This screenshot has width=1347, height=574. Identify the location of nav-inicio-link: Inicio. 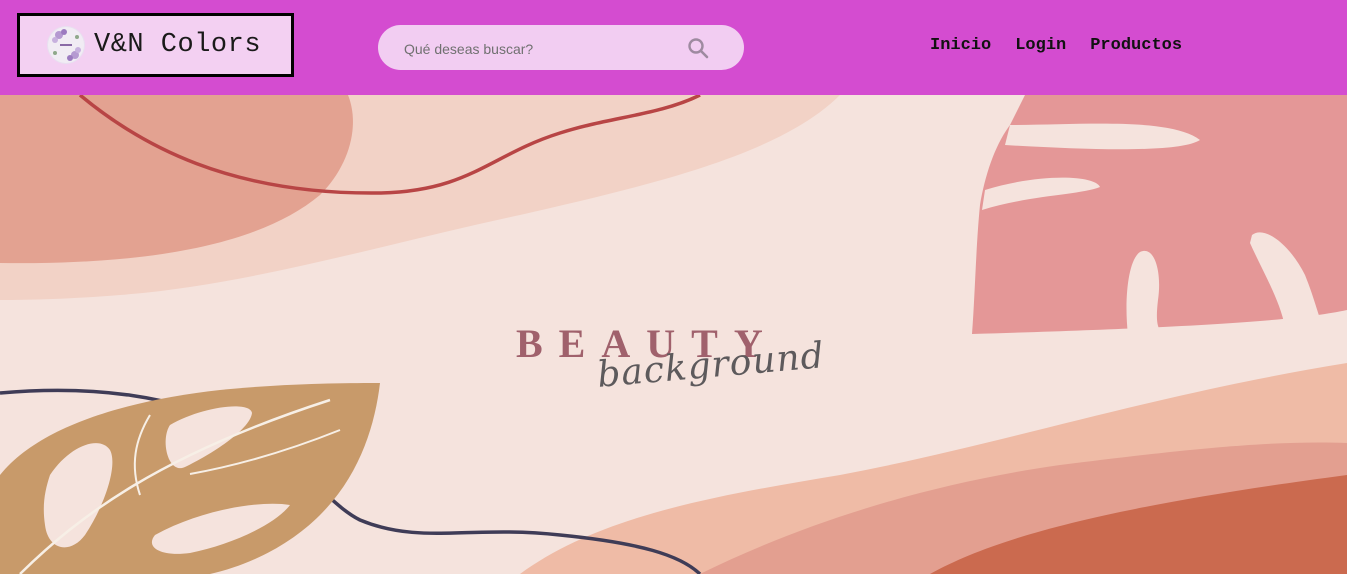
(960, 45).